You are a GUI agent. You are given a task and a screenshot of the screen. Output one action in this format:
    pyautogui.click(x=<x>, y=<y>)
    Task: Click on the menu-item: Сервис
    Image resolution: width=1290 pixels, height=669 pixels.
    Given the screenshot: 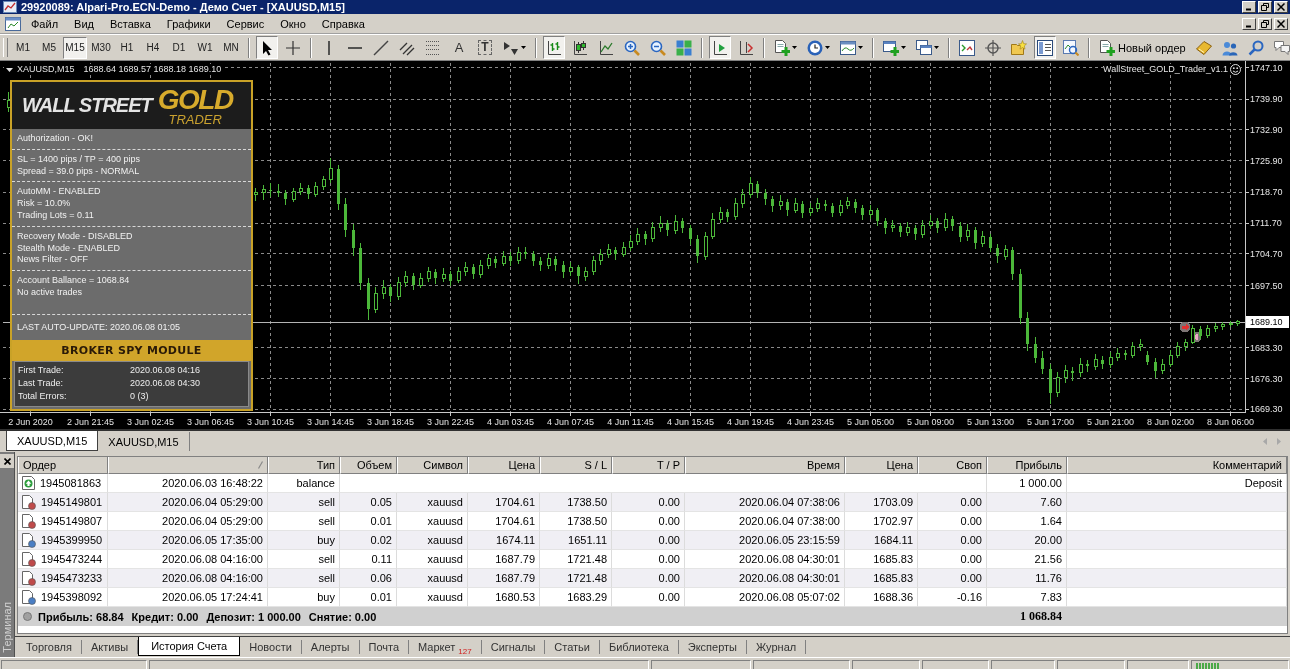 What is the action you would take?
    pyautogui.click(x=245, y=23)
    